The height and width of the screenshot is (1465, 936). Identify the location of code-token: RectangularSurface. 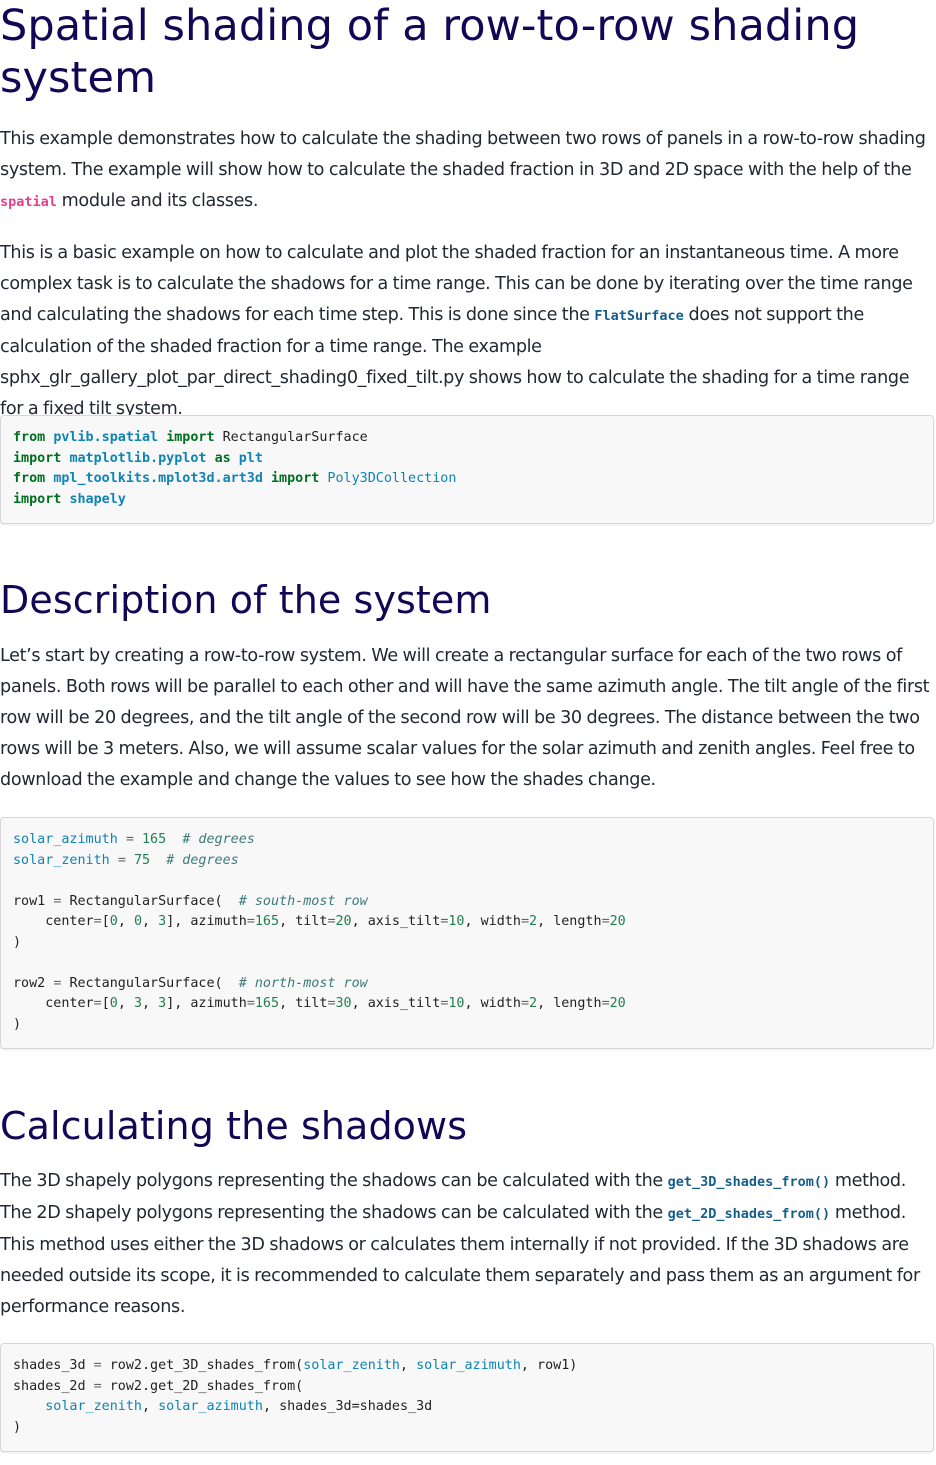
(295, 437).